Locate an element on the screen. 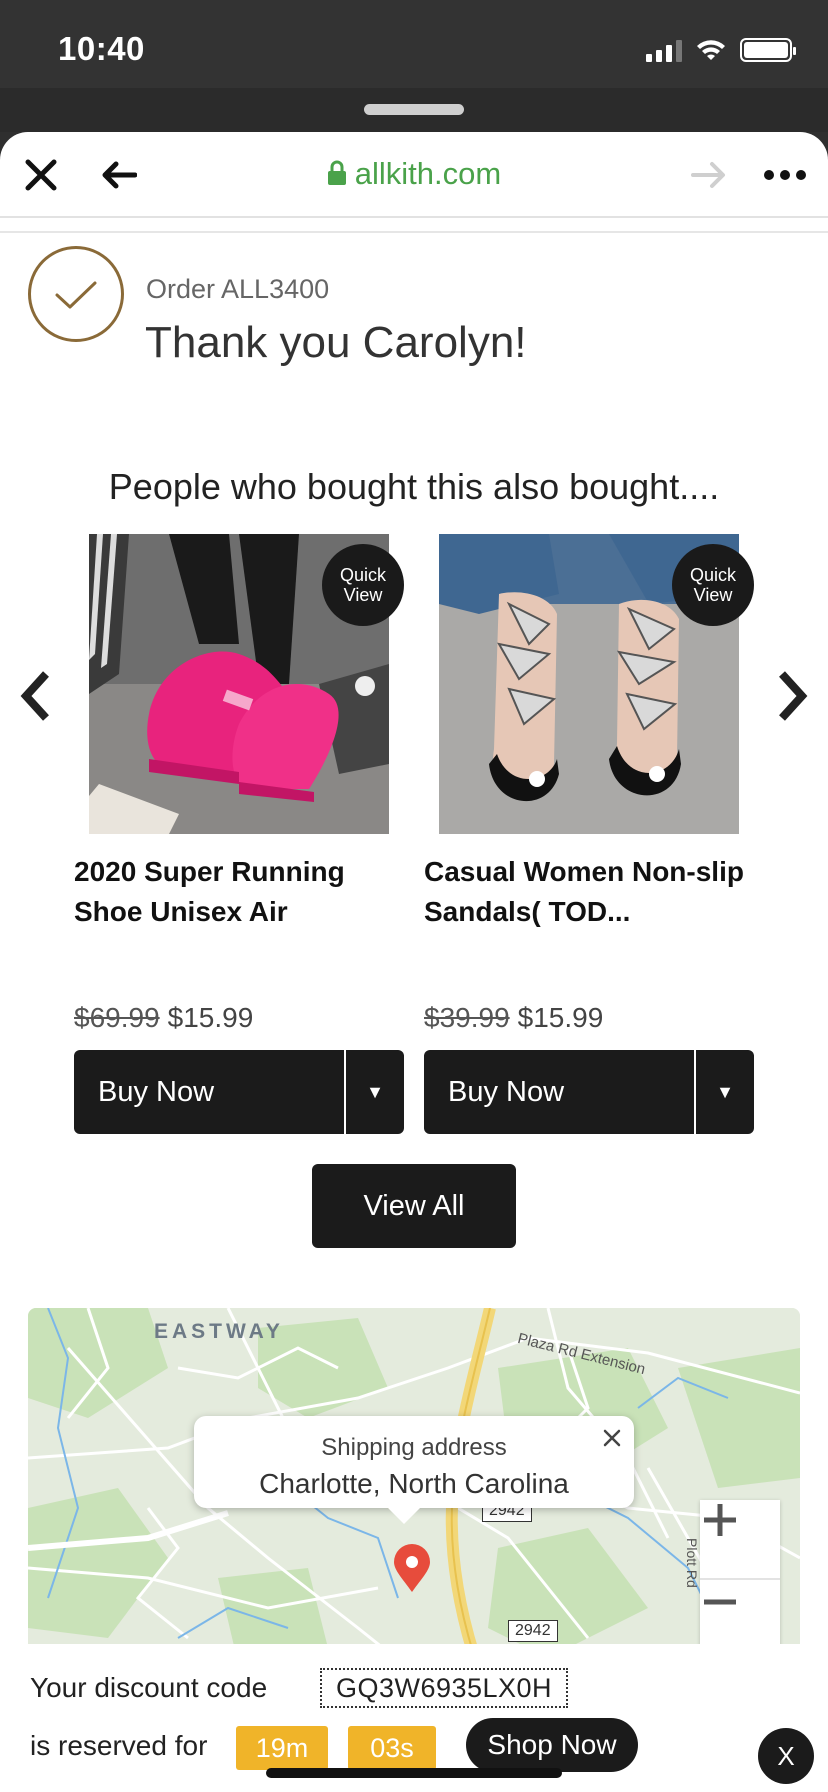 Image resolution: width=828 pixels, height=1792 pixels. checkmark-icon is located at coordinates (76, 294).